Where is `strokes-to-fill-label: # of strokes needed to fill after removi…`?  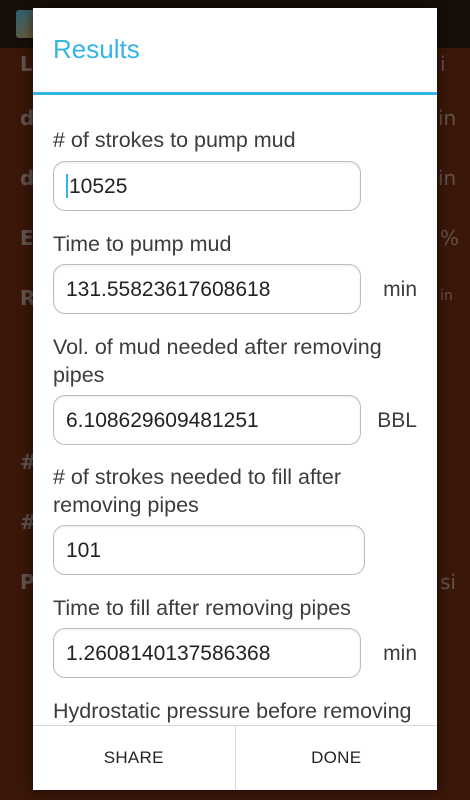 strokes-to-fill-label: # of strokes needed to fill after removi… is located at coordinates (197, 491).